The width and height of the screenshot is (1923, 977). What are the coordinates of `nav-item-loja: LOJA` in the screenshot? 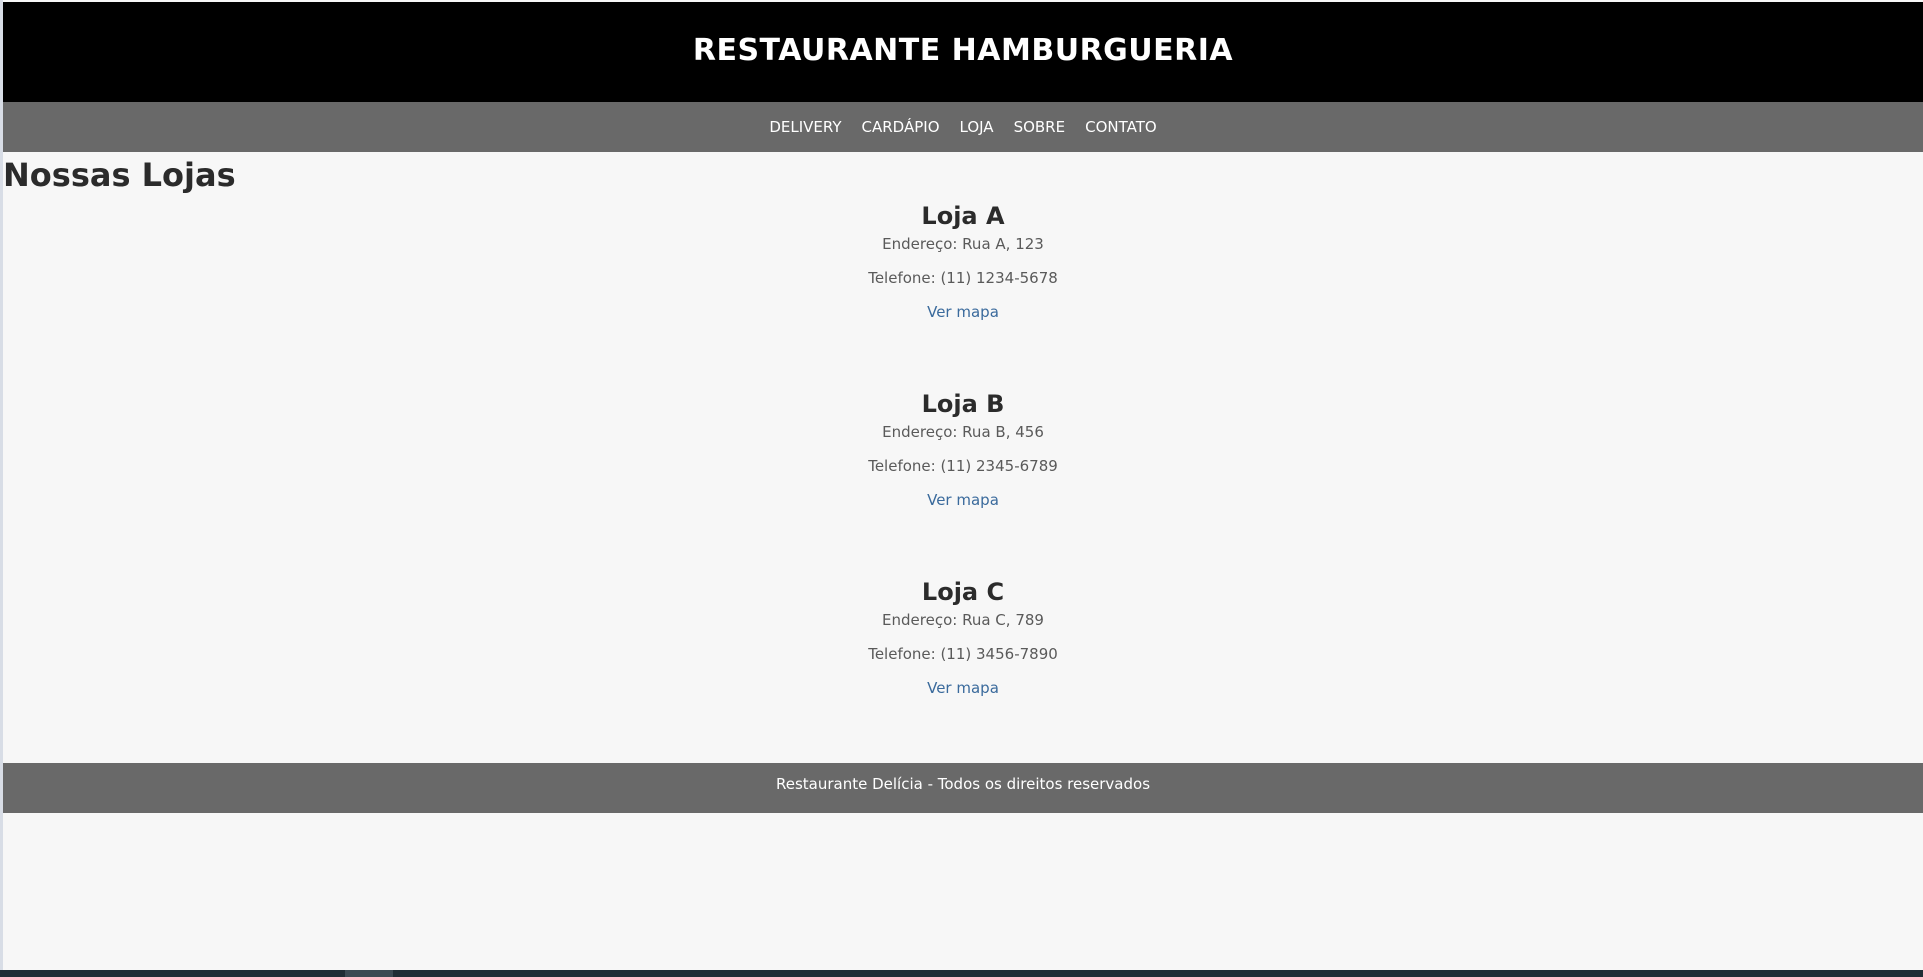 It's located at (977, 127).